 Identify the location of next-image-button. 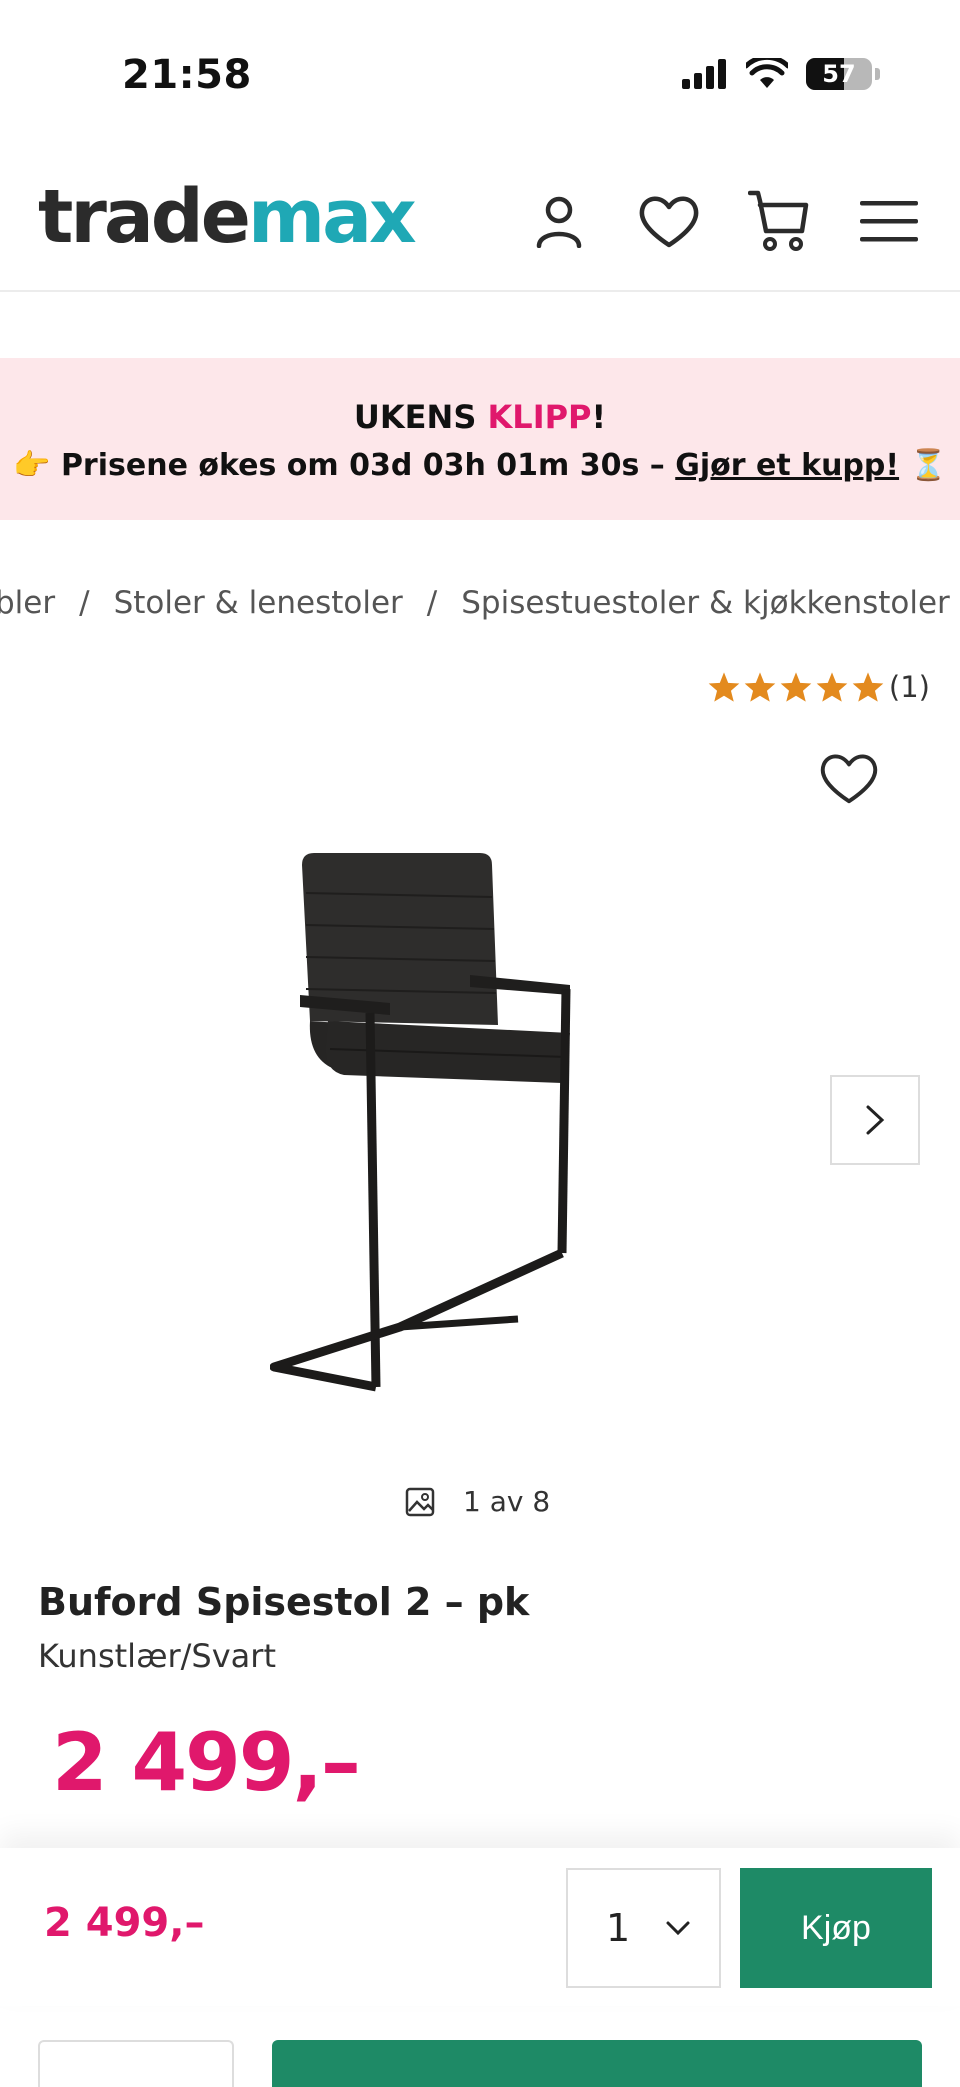
(875, 1120).